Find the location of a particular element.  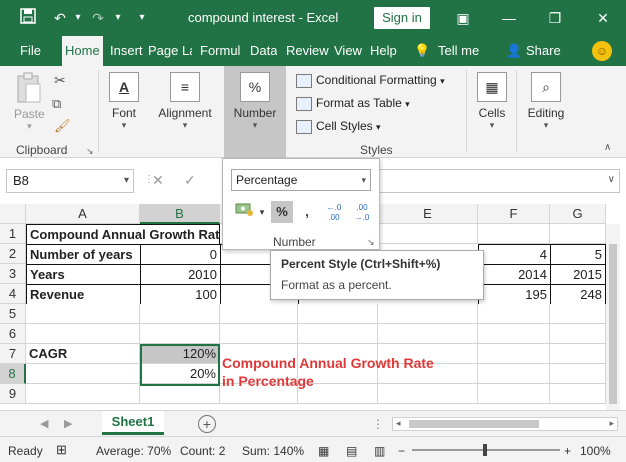

cell-a6 is located at coordinates (83, 334).